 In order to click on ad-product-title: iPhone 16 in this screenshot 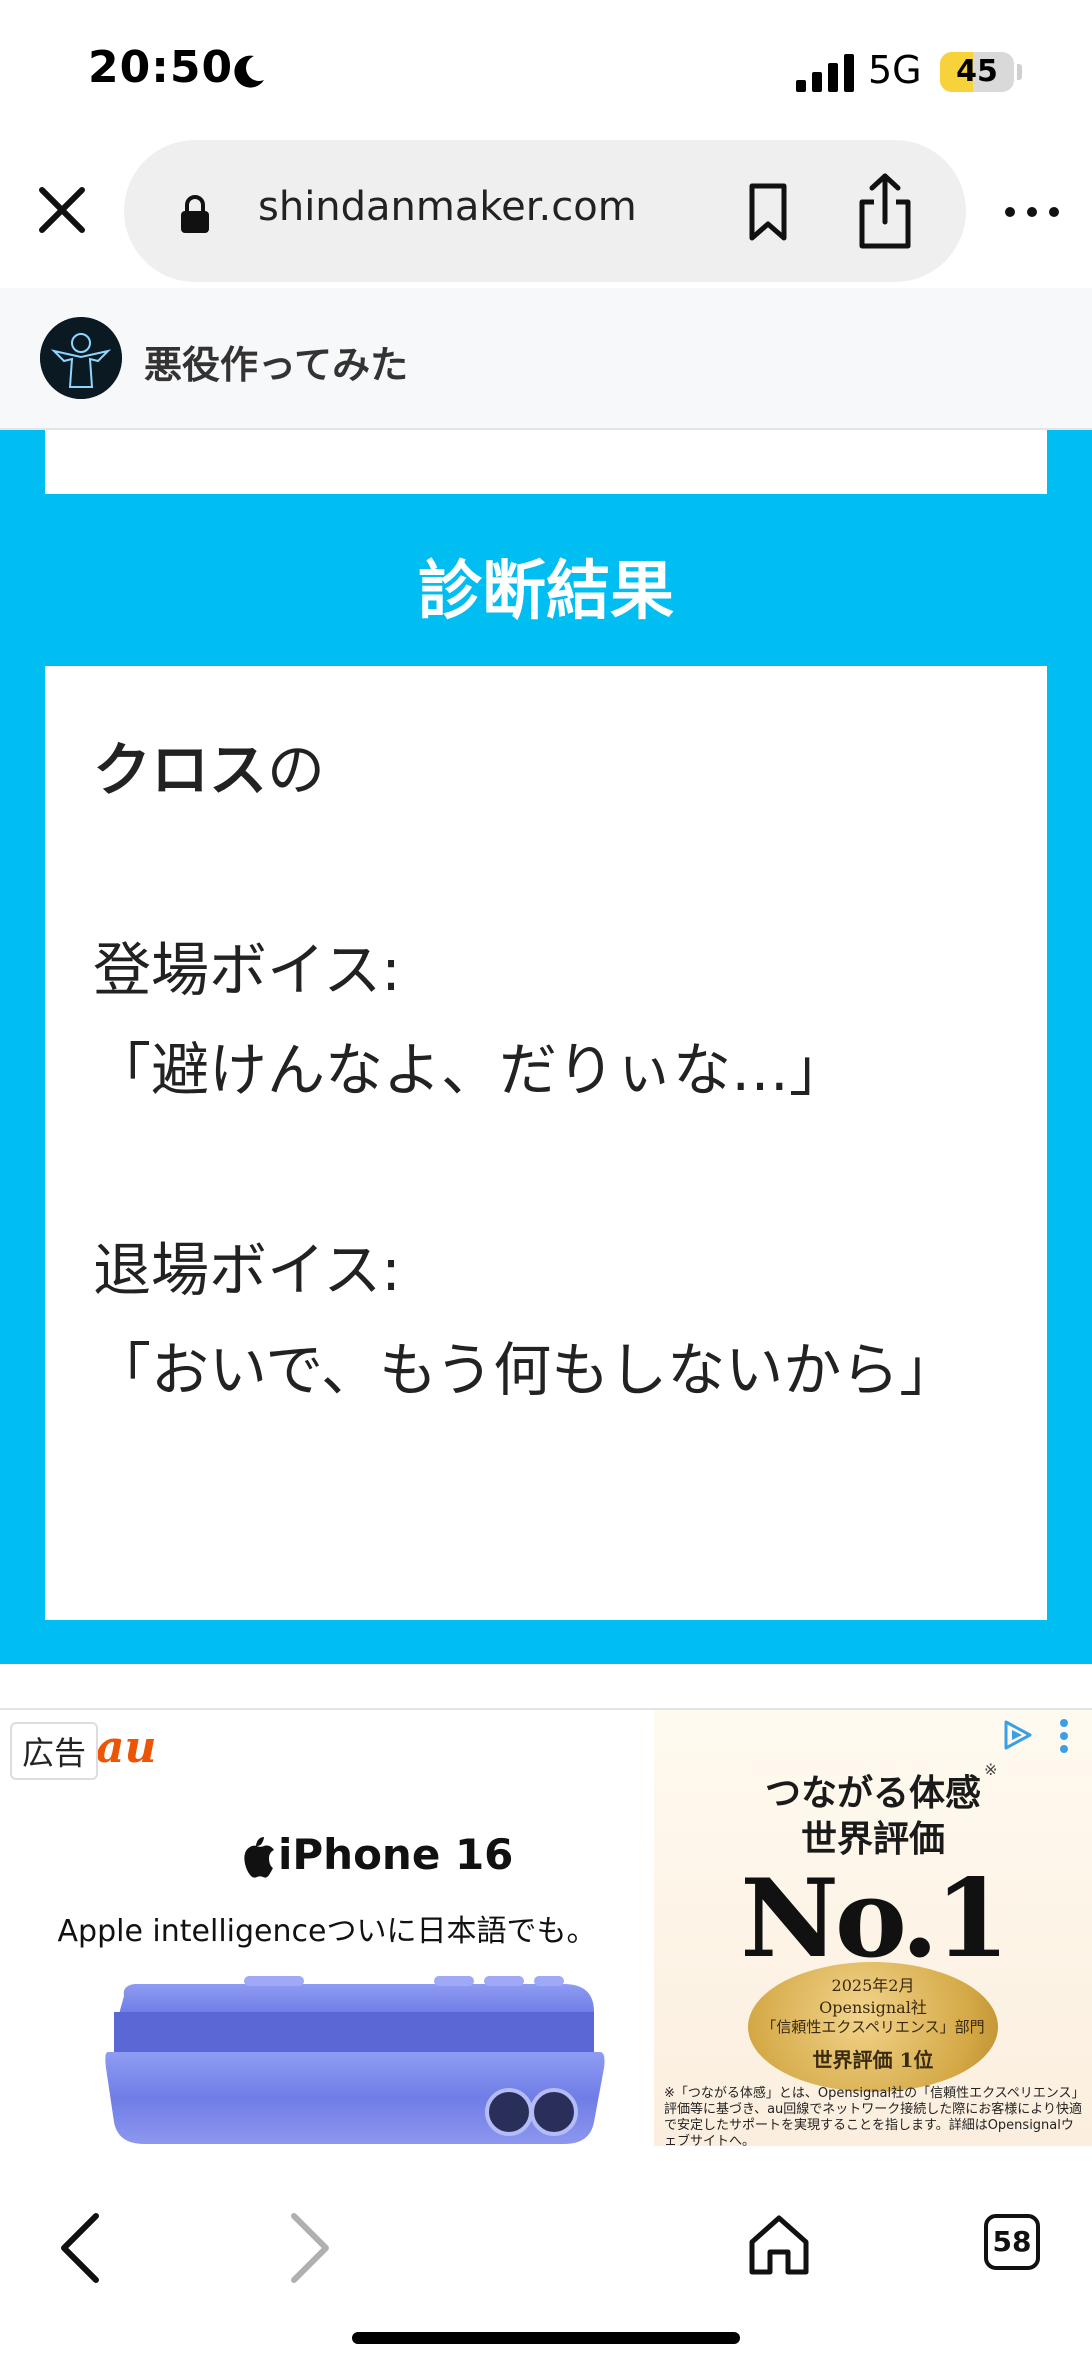, I will do `click(396, 1854)`.